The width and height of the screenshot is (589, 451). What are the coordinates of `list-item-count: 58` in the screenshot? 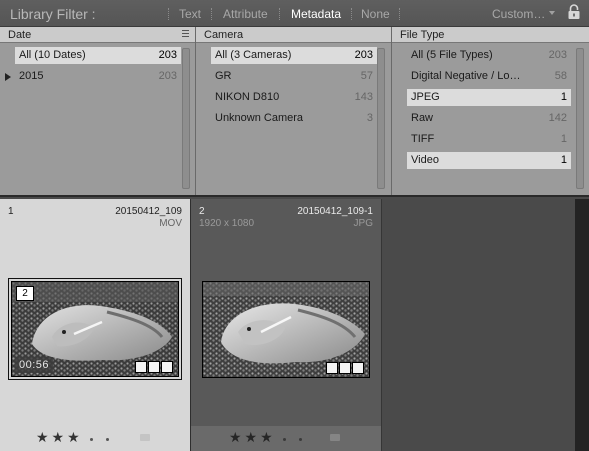 It's located at (560, 76).